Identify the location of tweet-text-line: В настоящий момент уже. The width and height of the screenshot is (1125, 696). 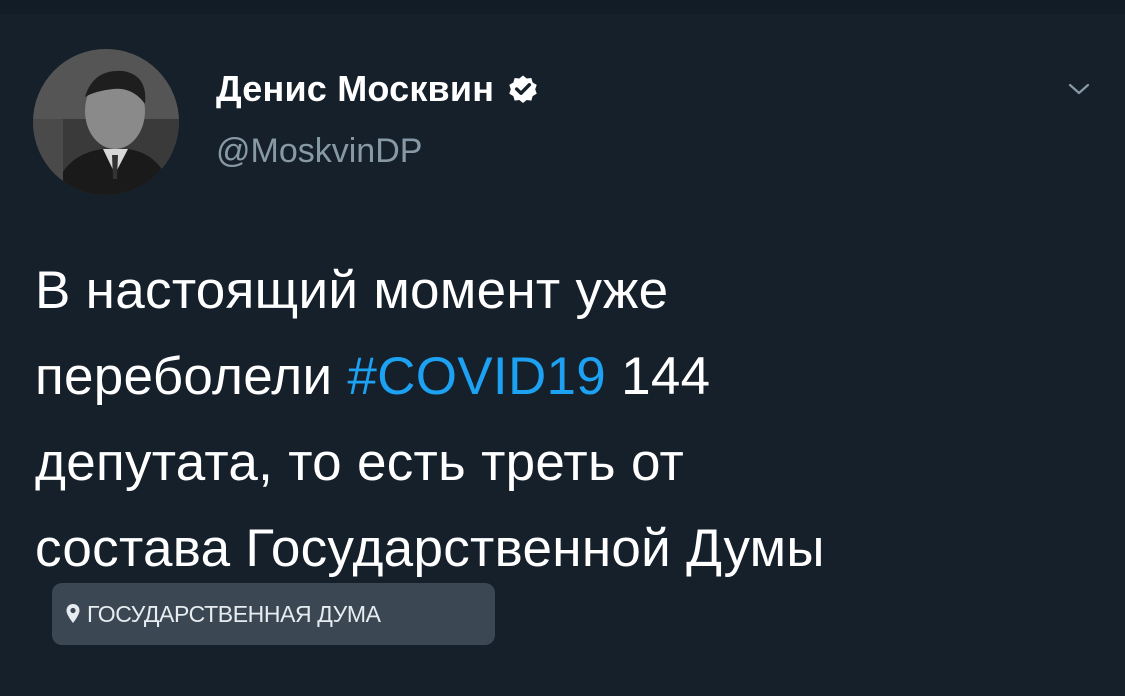
(570, 291).